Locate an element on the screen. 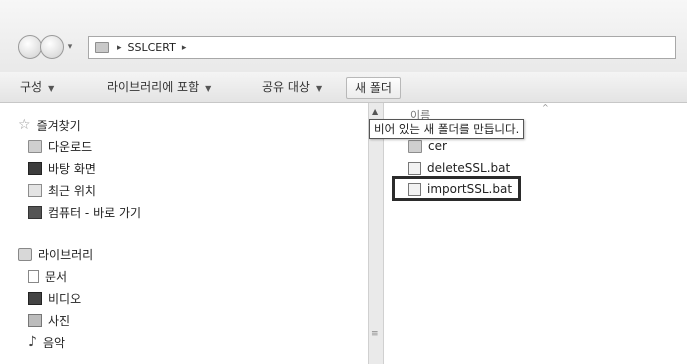 This screenshot has height=364, width=687. recent-places-icon is located at coordinates (35, 190).